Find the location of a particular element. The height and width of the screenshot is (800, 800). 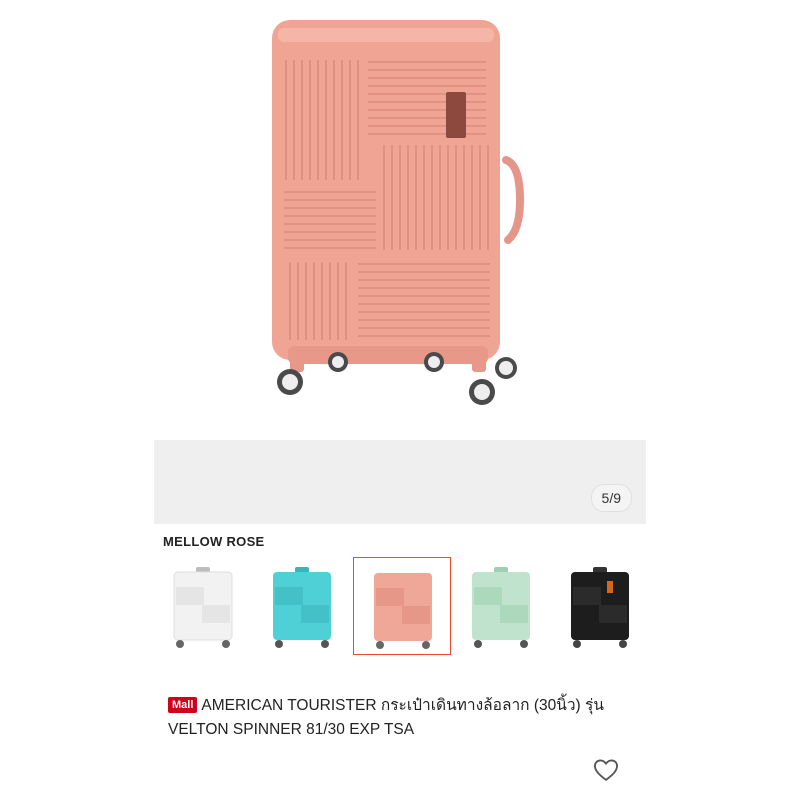

variant-swatch-black is located at coordinates (600, 606).